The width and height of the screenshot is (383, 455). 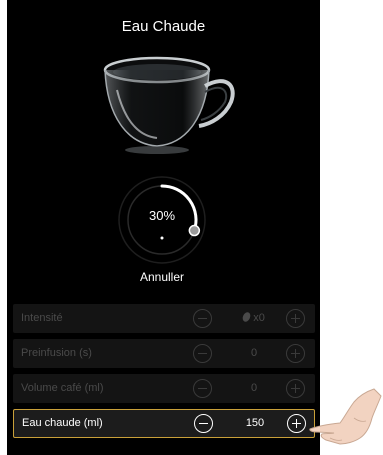 I want to click on coffee-bean-icon, so click(x=246, y=317).